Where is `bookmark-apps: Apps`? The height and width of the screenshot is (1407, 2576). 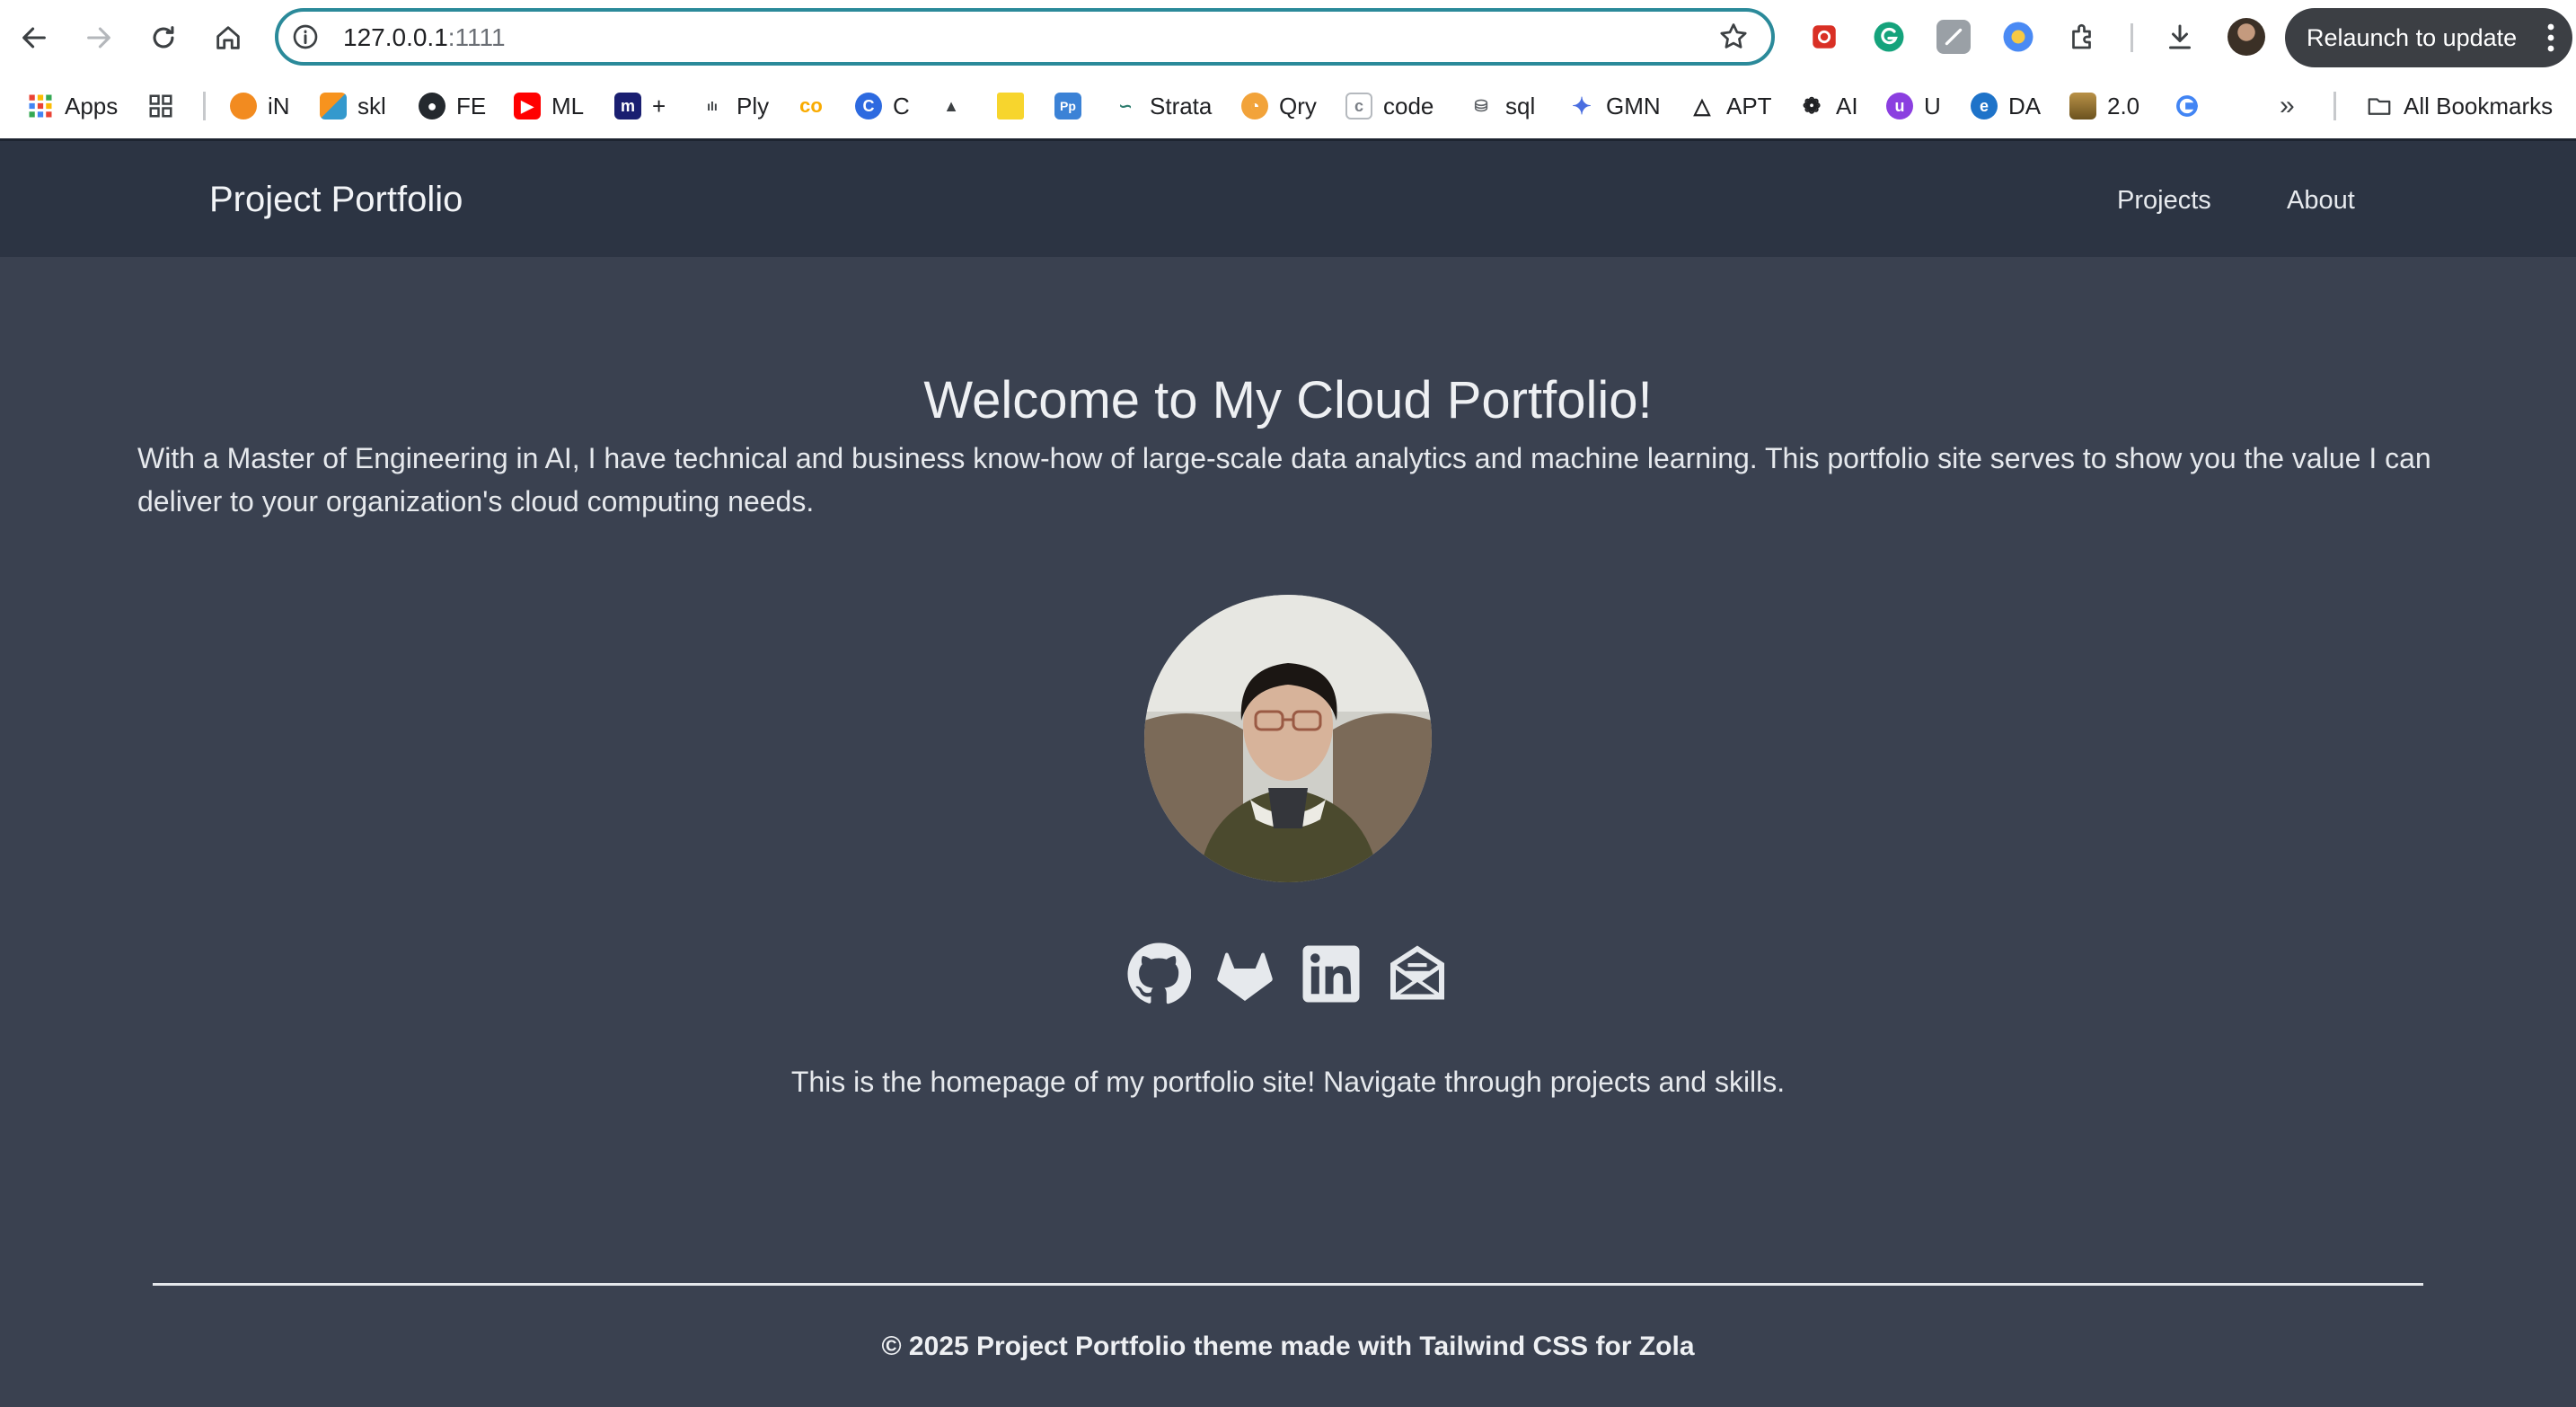 bookmark-apps: Apps is located at coordinates (72, 106).